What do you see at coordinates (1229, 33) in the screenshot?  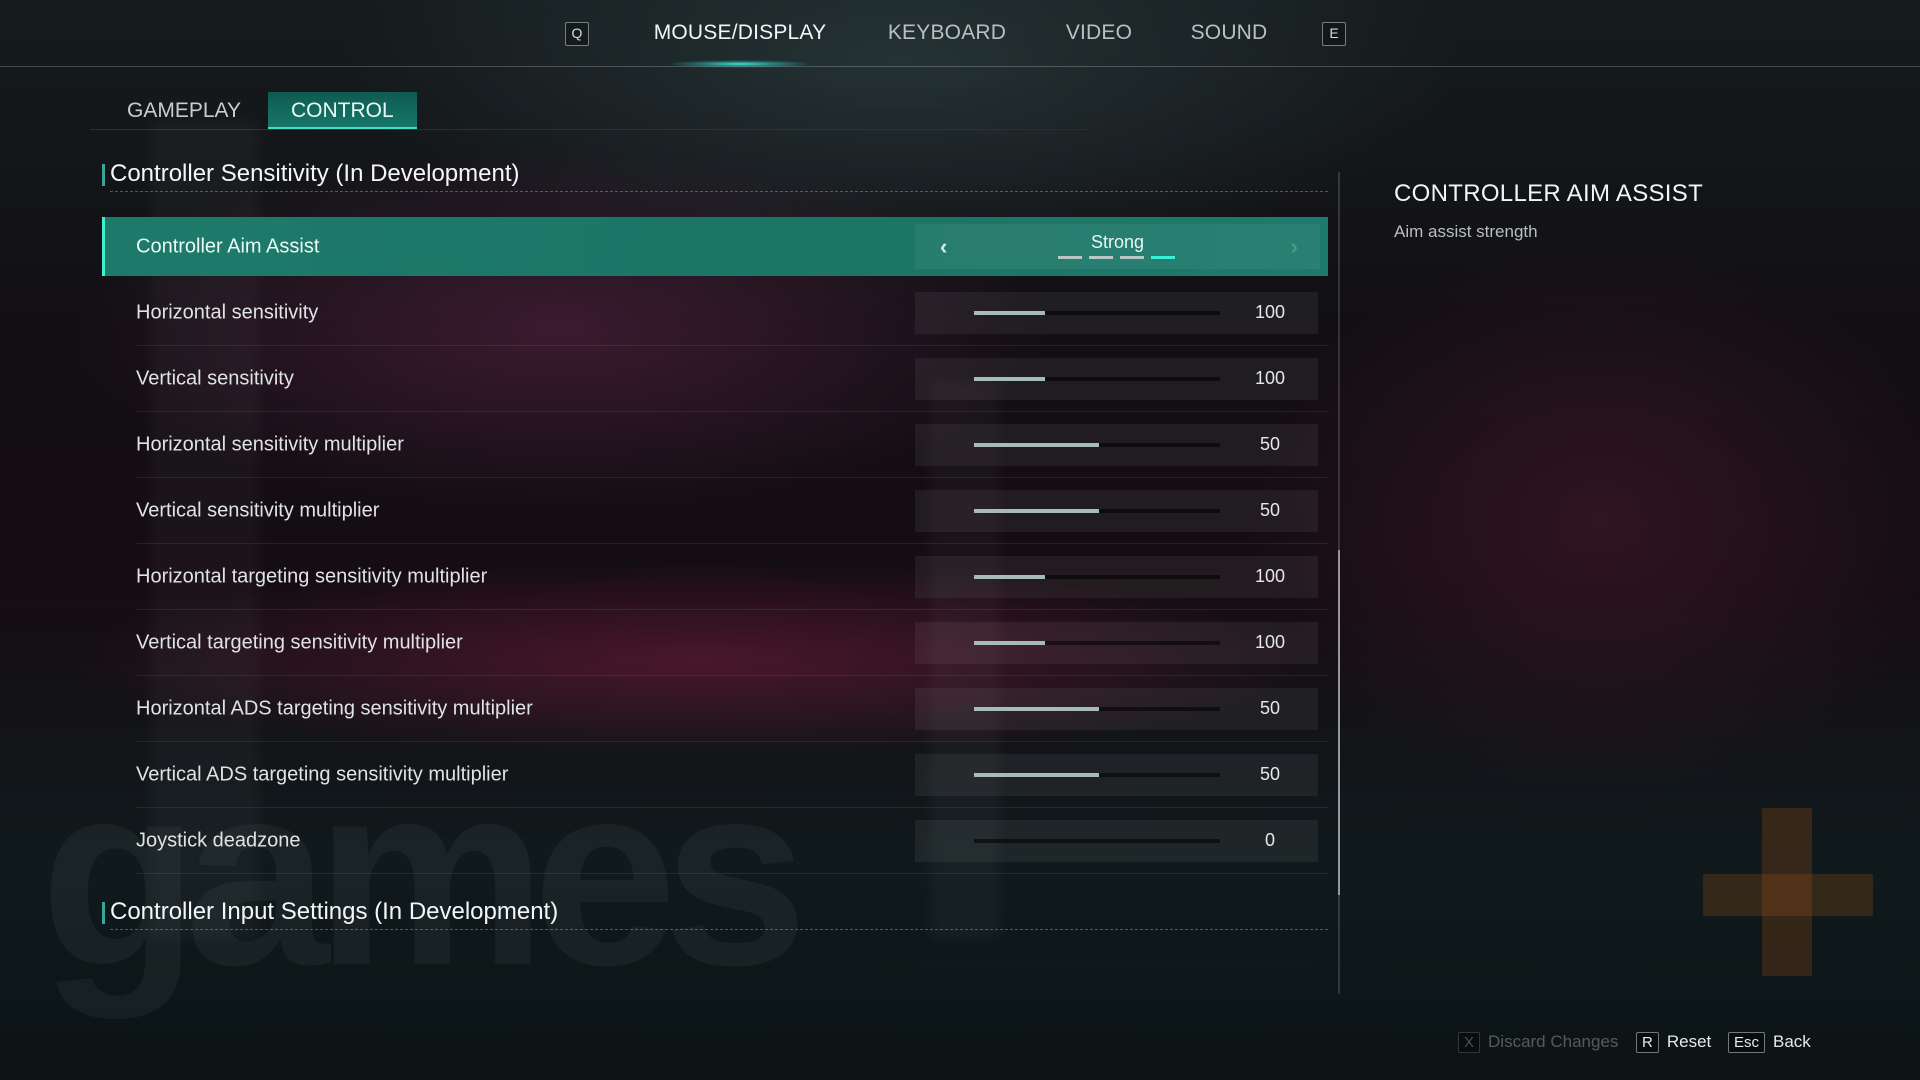 I see `tab-sound: SOUND` at bounding box center [1229, 33].